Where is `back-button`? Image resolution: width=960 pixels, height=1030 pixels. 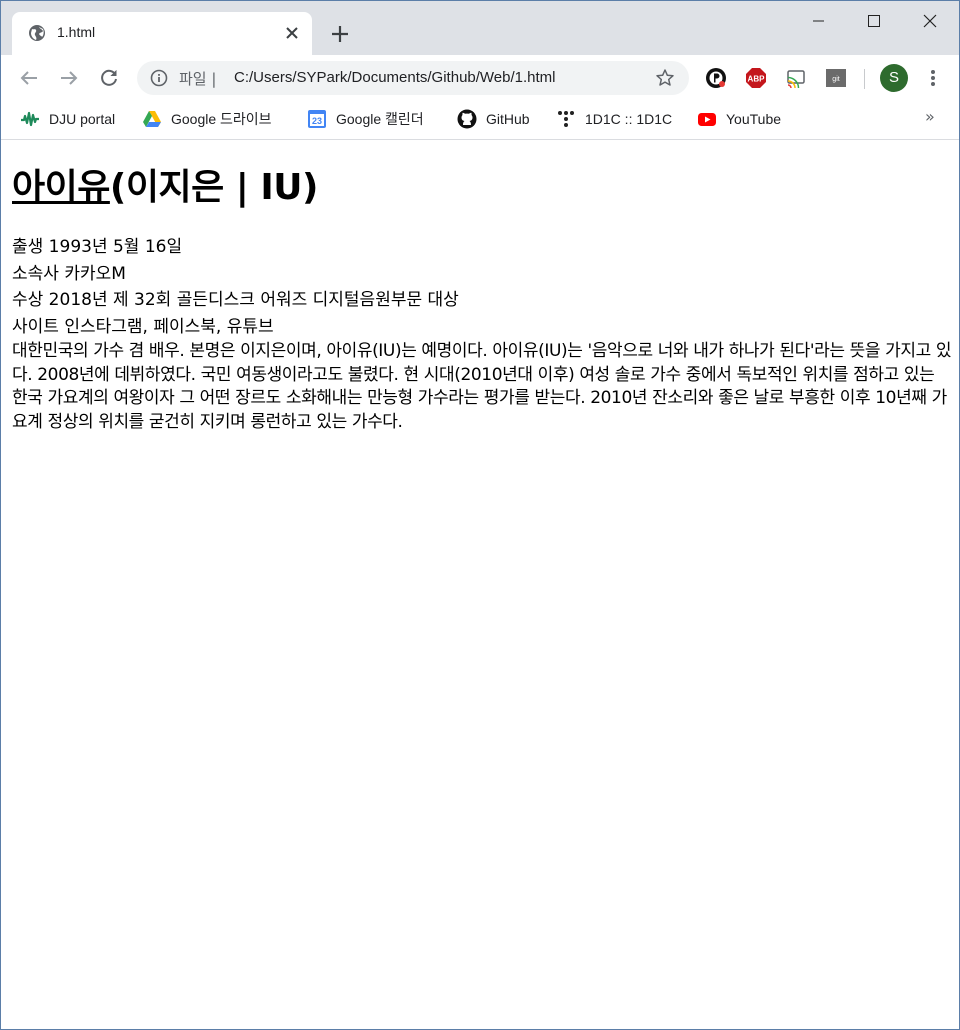 back-button is located at coordinates (29, 78).